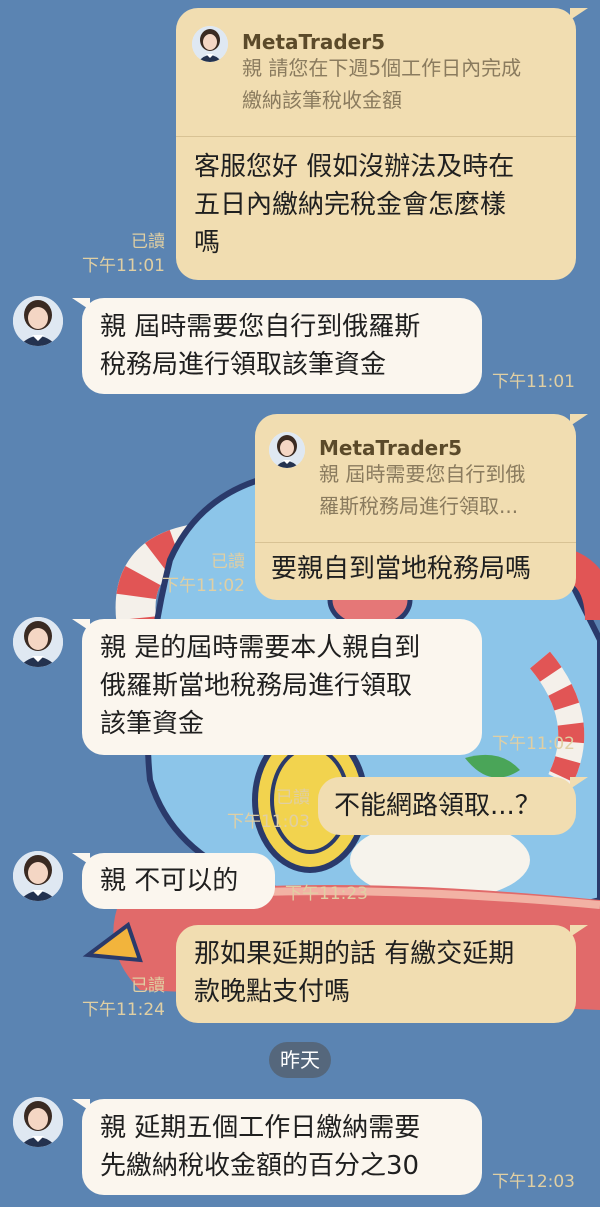 The width and height of the screenshot is (600, 1207). What do you see at coordinates (382, 84) in the screenshot?
I see `quote-text: 親 請您在下週5個工作日內完成 繳納該筆稅收金額` at bounding box center [382, 84].